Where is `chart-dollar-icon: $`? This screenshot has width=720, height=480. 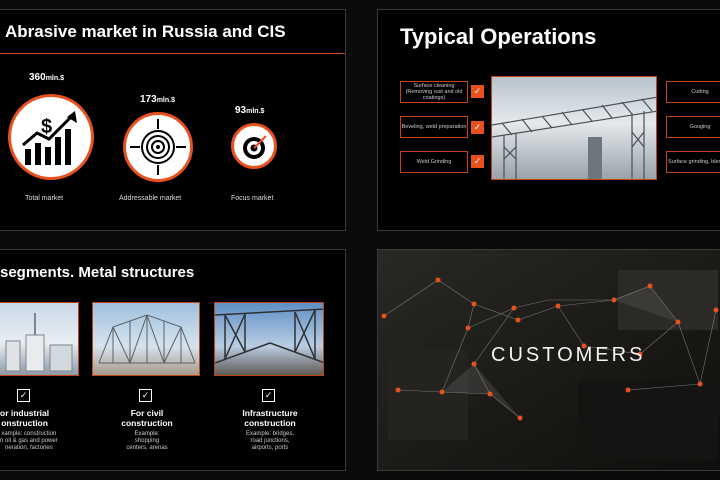
chart-dollar-icon: $ is located at coordinates (51, 137).